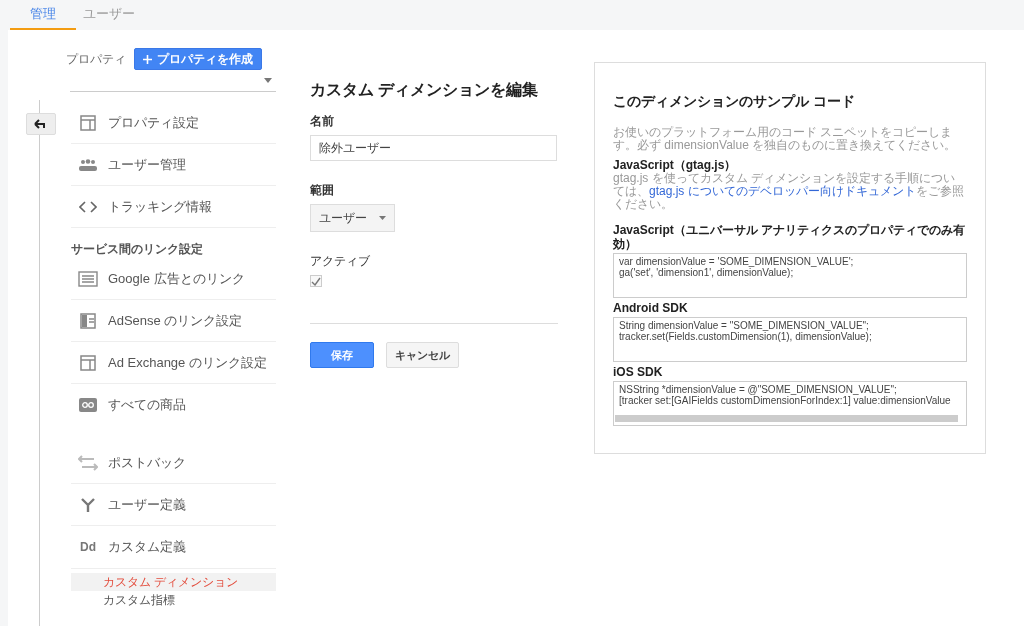  Describe the element at coordinates (340, 261) in the screenshot. I see `field-label: アクティブ` at that location.